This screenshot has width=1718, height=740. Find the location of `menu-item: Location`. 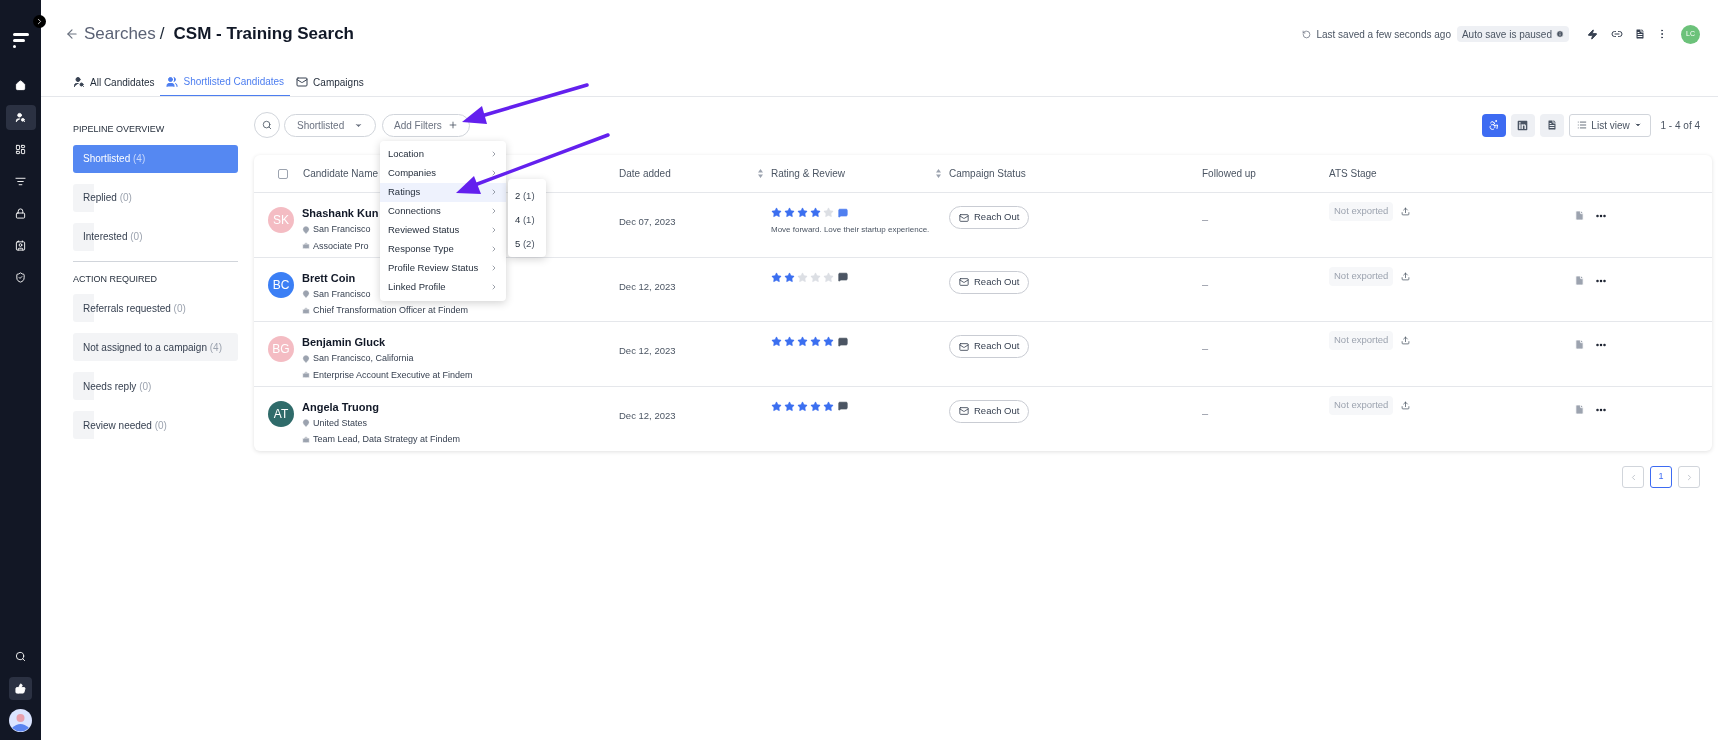

menu-item: Location is located at coordinates (443, 154).